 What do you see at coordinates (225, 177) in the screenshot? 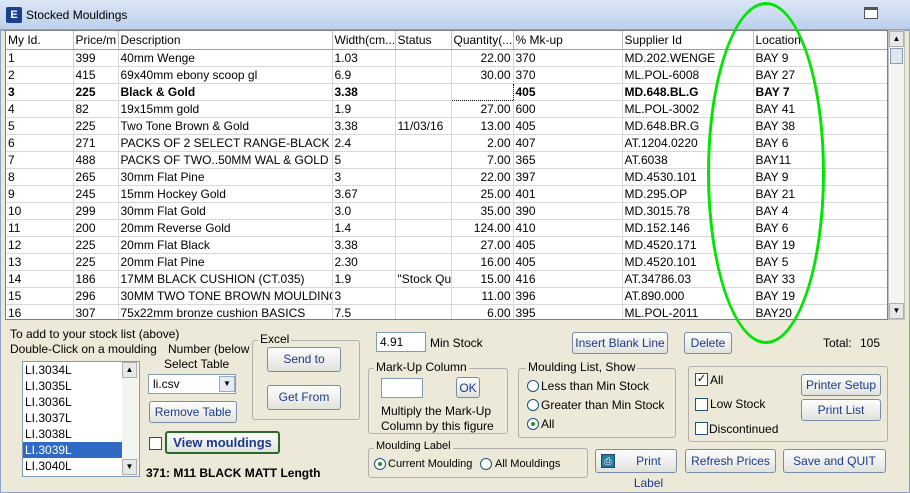
I see `table-cell: 30mm Flat Pine` at bounding box center [225, 177].